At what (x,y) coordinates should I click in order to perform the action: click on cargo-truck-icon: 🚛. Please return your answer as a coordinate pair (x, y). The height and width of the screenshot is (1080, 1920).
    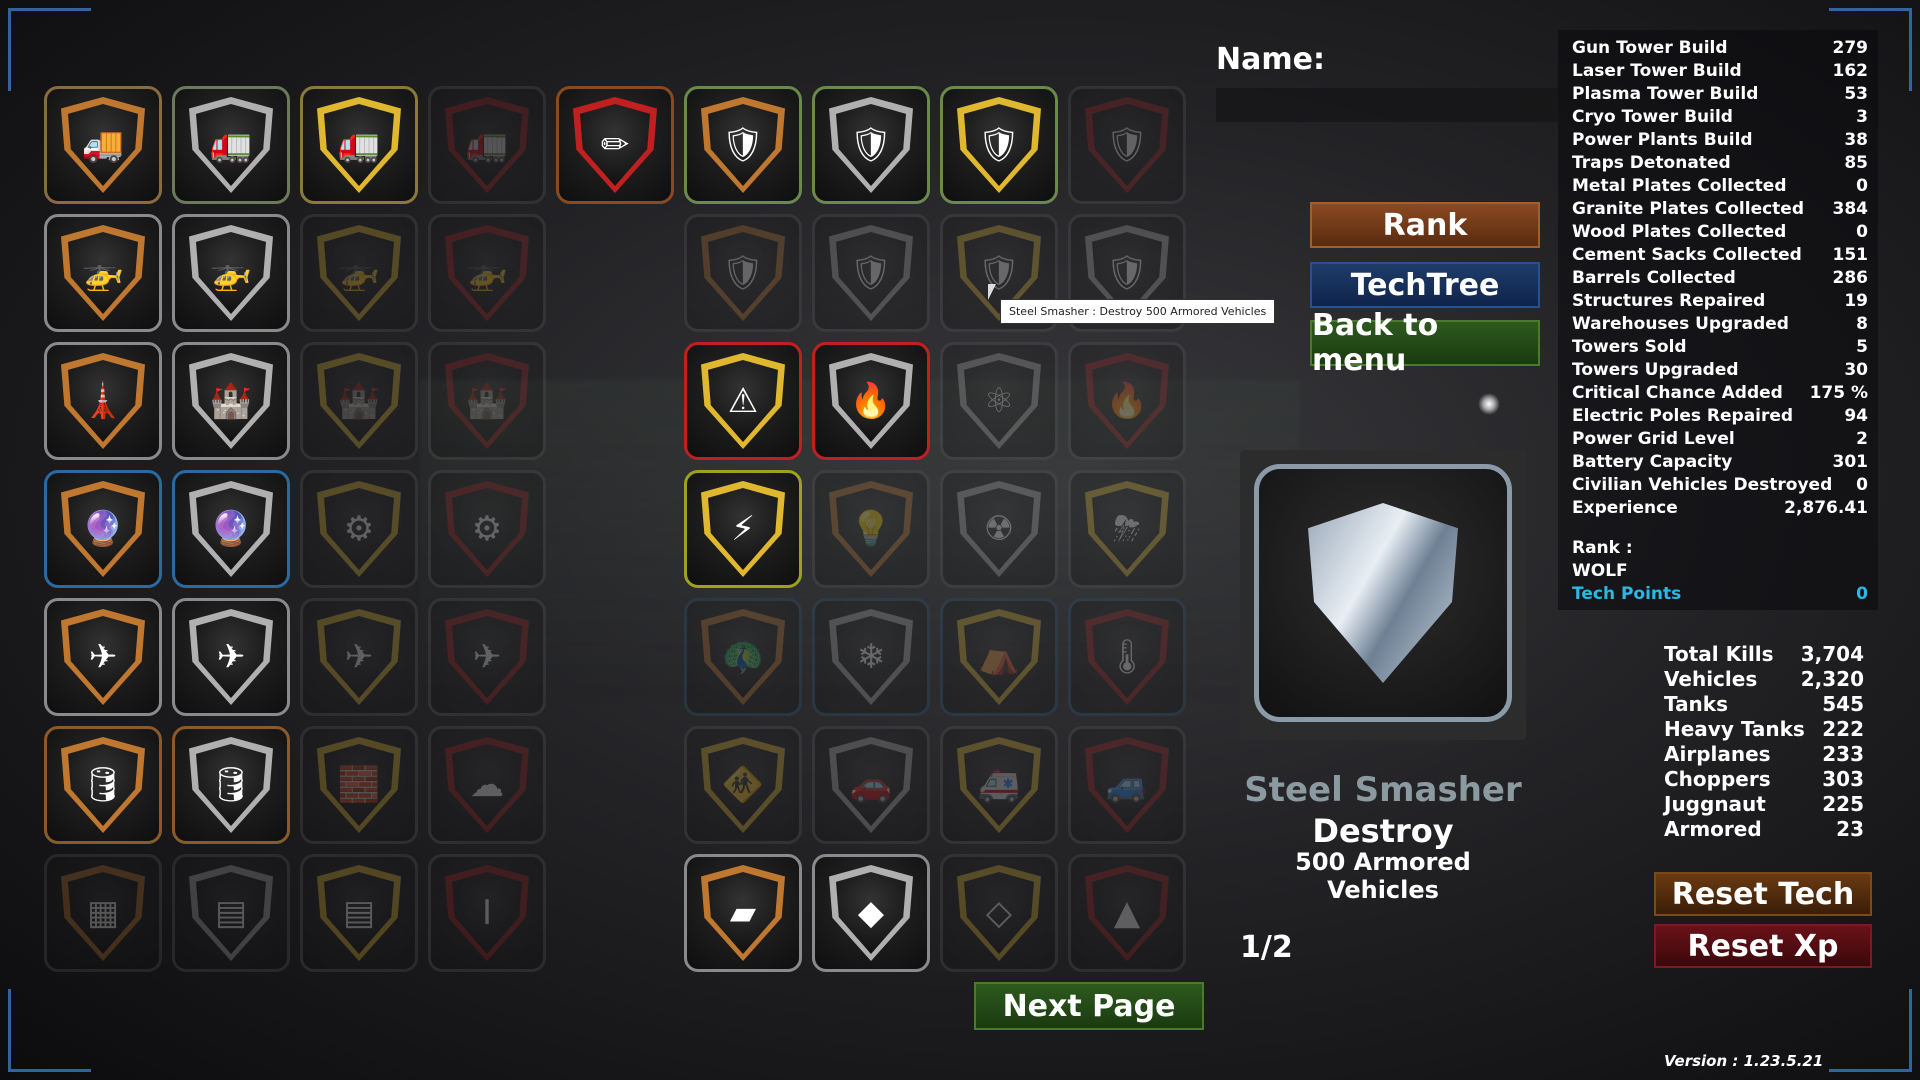
    Looking at the image, I should click on (359, 145).